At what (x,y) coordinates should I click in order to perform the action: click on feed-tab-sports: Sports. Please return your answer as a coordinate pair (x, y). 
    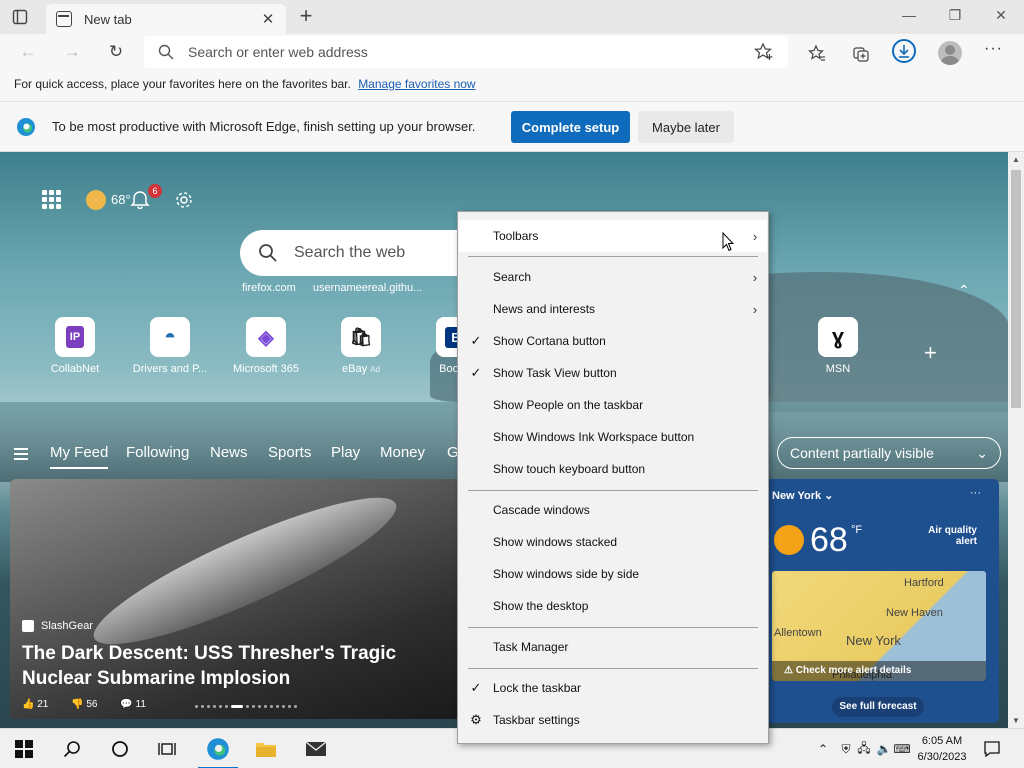
    Looking at the image, I should click on (289, 452).